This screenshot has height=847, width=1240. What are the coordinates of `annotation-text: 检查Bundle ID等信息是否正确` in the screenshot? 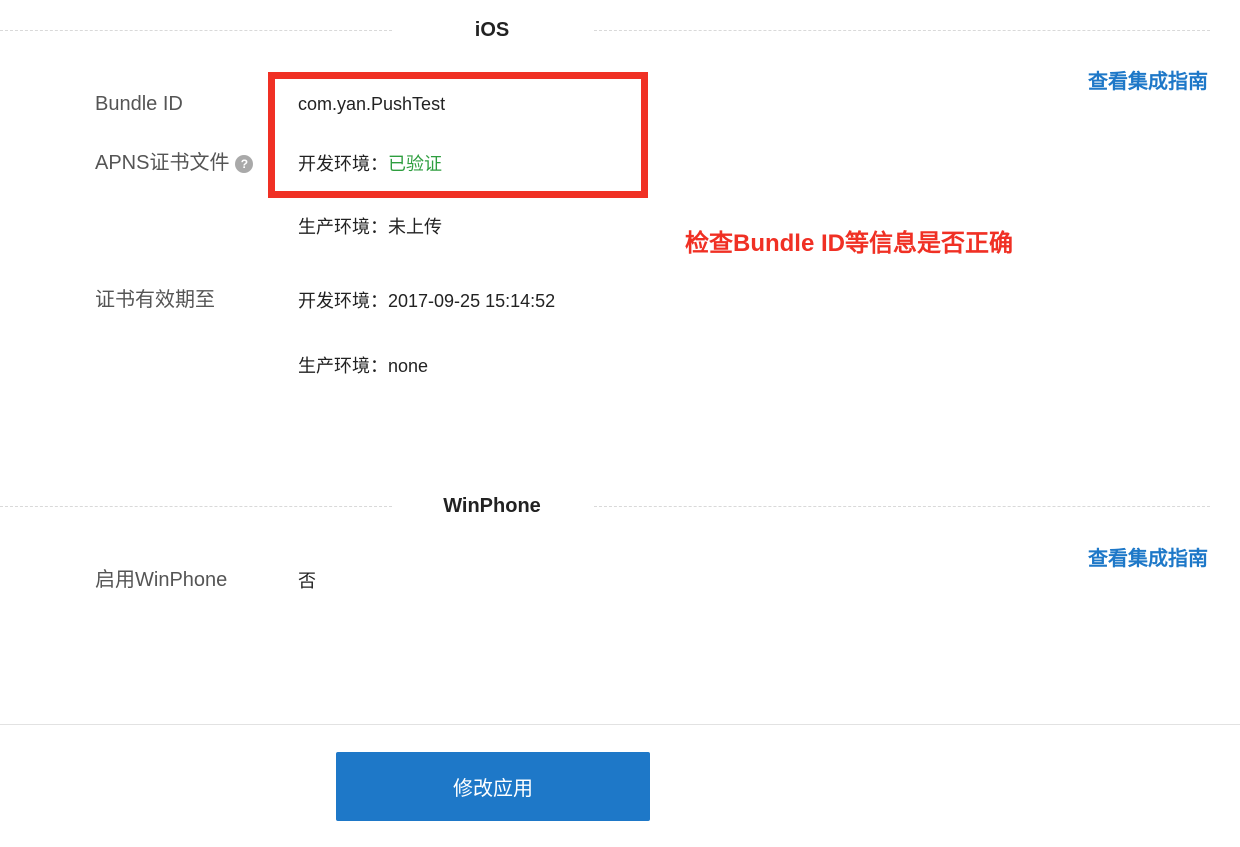 It's located at (849, 243).